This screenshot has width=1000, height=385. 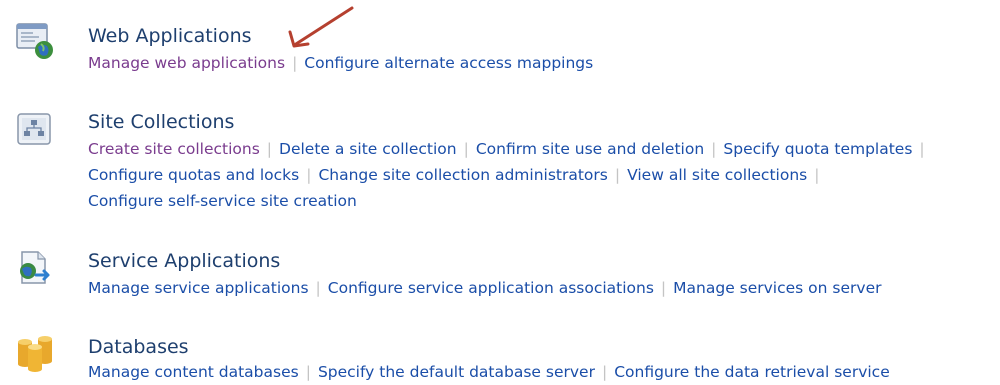 I want to click on configure-alternate-access-mappings-link: Configure alternate access mappings, so click(x=448, y=63).